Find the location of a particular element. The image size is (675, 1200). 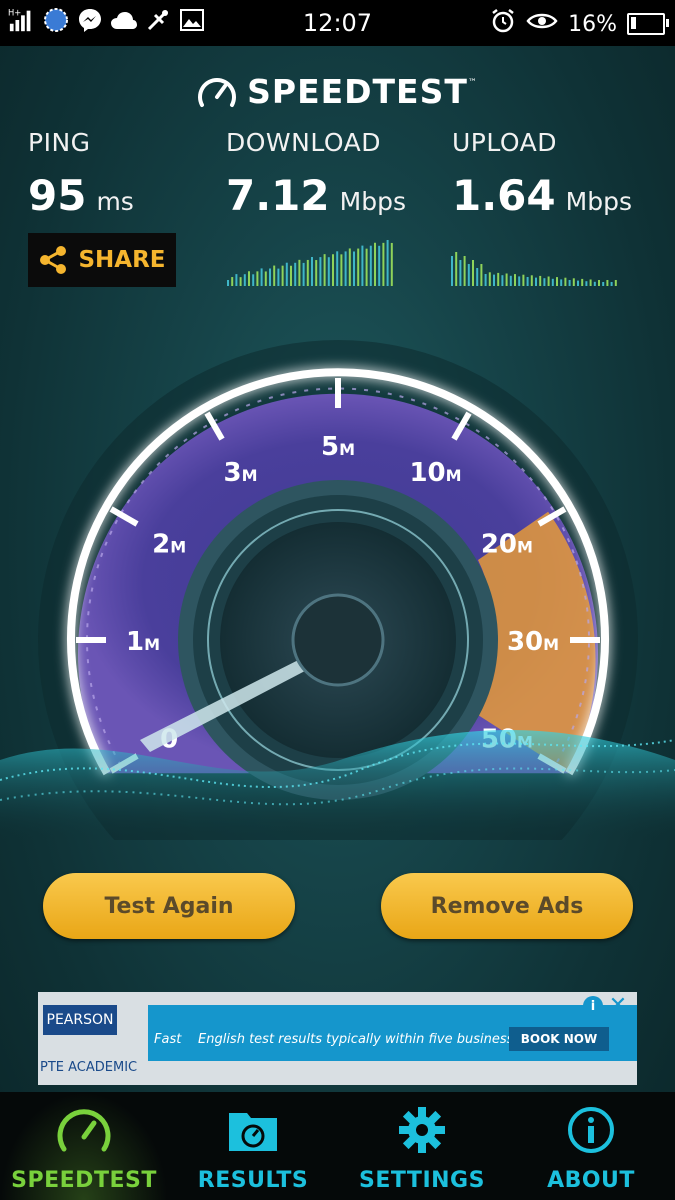

nav-results: RESULTS is located at coordinates (253, 1146).